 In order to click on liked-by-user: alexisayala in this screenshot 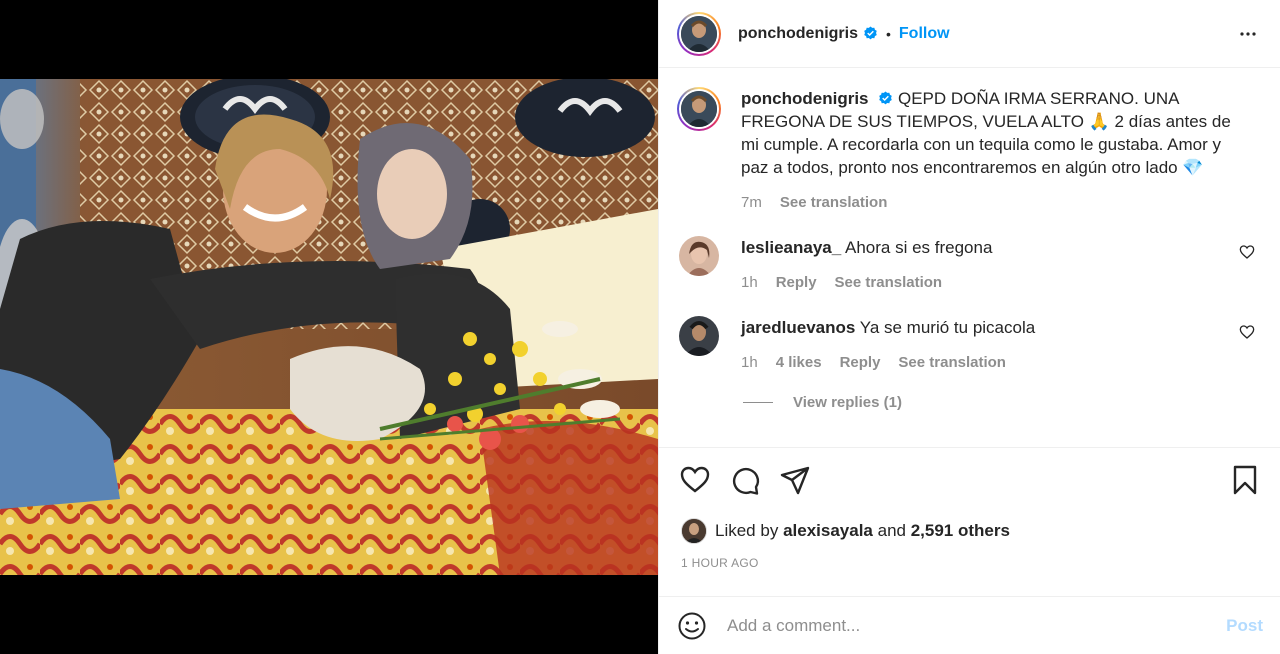, I will do `click(828, 531)`.